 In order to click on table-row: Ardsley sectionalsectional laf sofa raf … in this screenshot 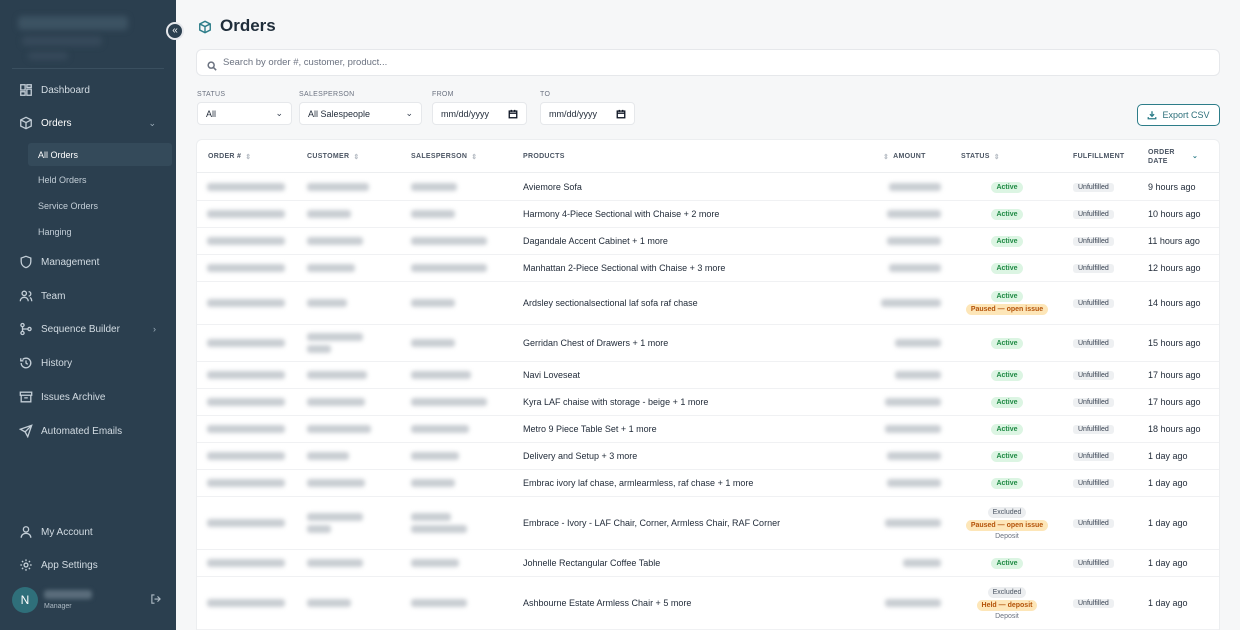, I will do `click(708, 303)`.